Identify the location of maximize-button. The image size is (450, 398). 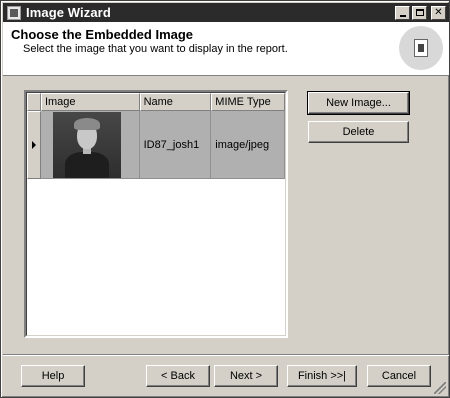
(419, 12).